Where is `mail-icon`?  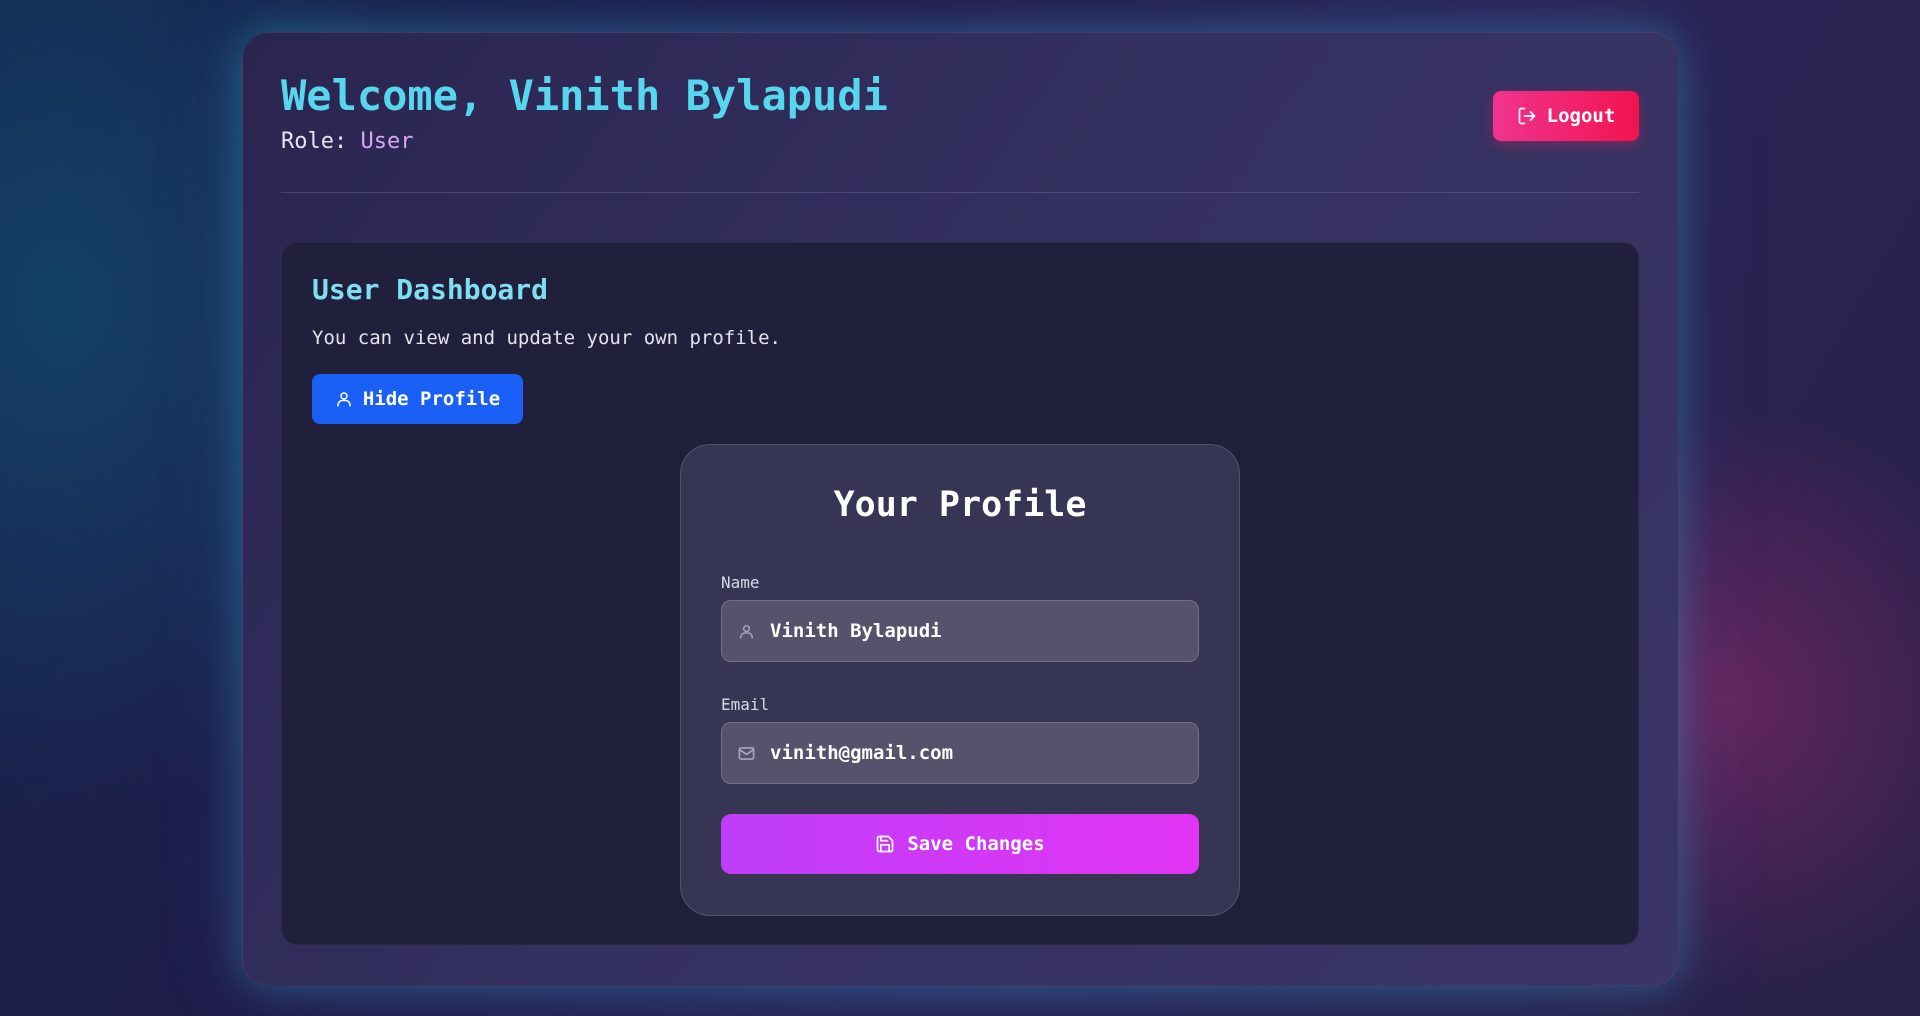
mail-icon is located at coordinates (746, 753).